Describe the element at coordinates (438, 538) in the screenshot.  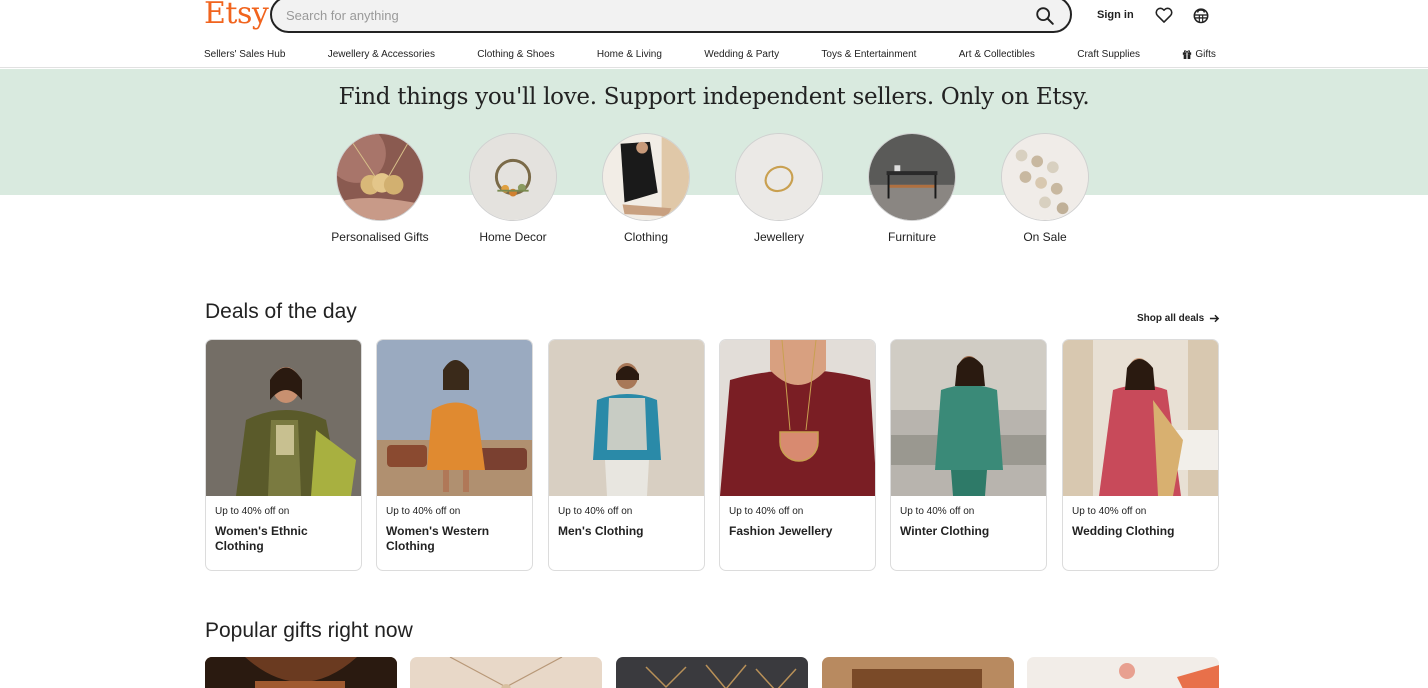
I see `deal-name: Women's Western Clothing` at that location.